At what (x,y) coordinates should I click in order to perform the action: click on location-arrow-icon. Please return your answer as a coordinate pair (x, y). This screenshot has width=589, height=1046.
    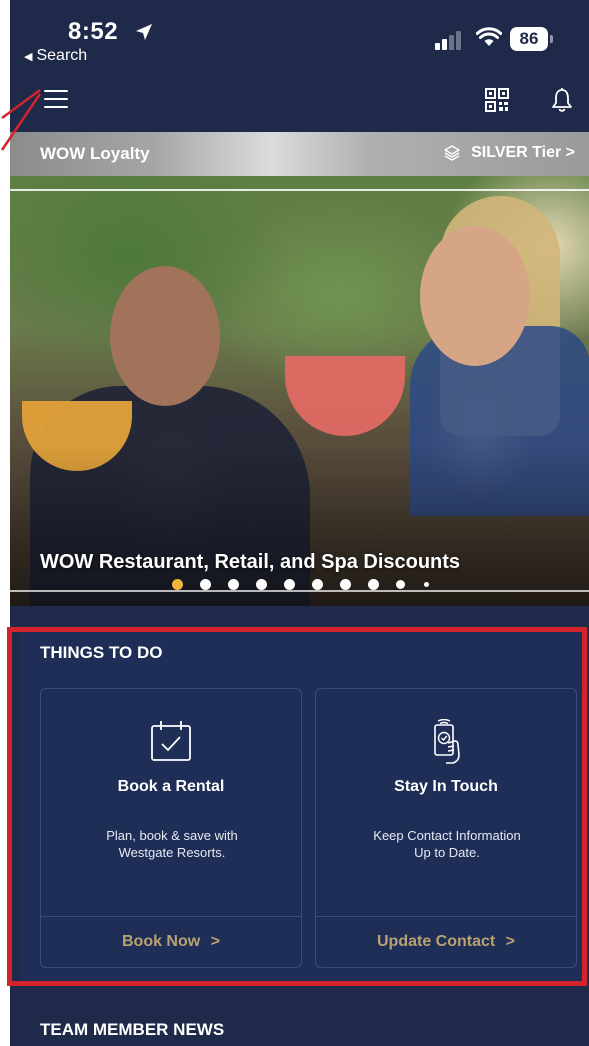
    Looking at the image, I should click on (144, 32).